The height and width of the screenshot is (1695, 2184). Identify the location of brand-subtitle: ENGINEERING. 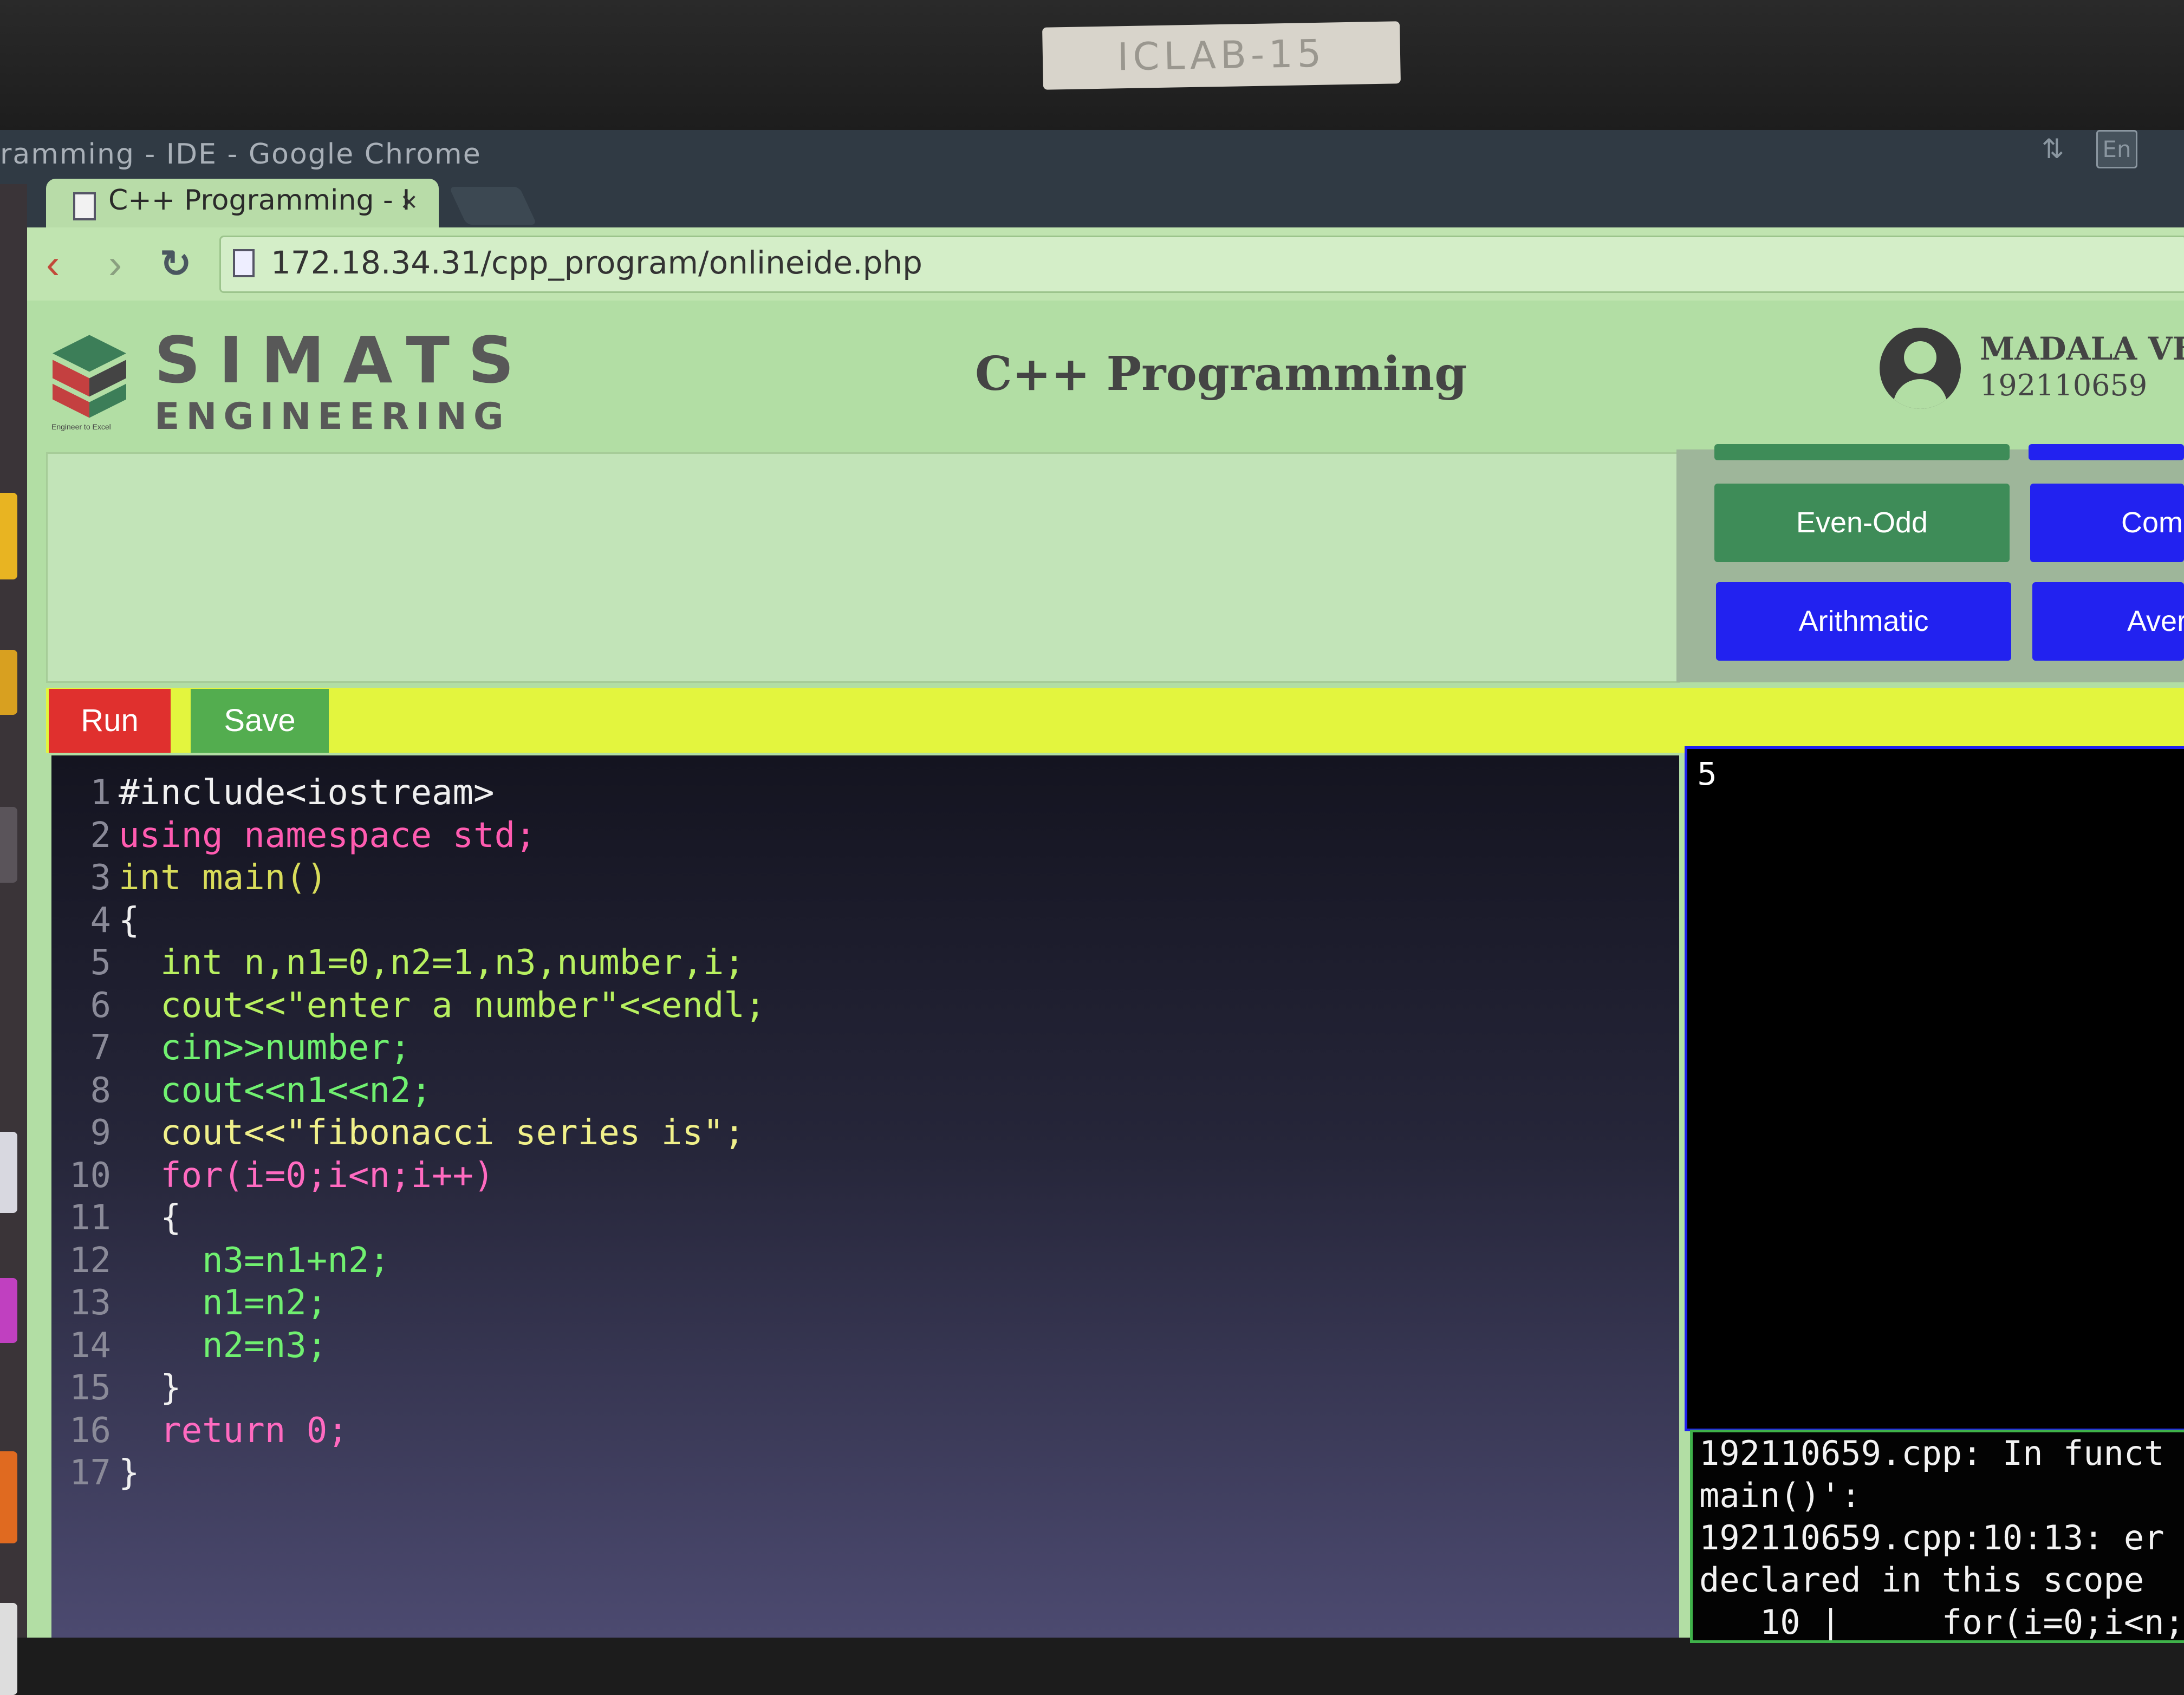
(332, 416).